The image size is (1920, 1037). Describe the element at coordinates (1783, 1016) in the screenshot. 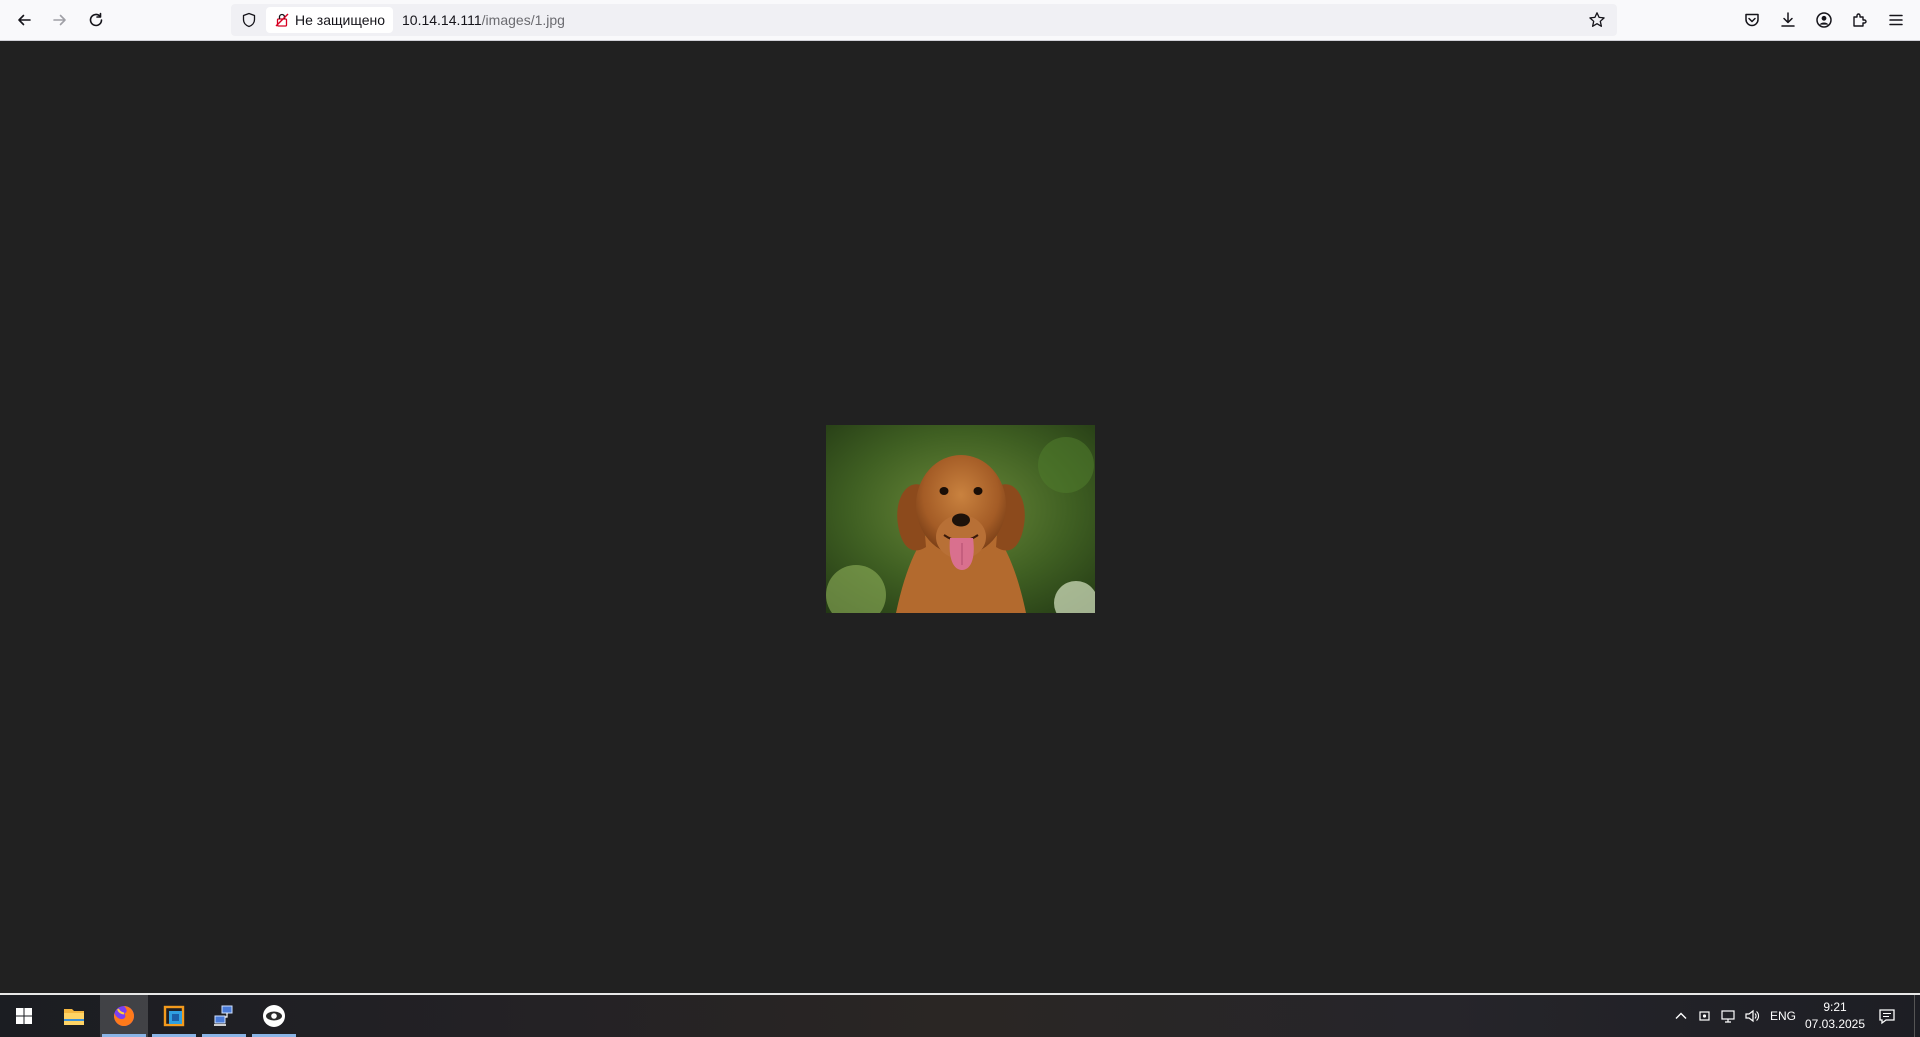

I see `input-language-indicator: ENG` at that location.